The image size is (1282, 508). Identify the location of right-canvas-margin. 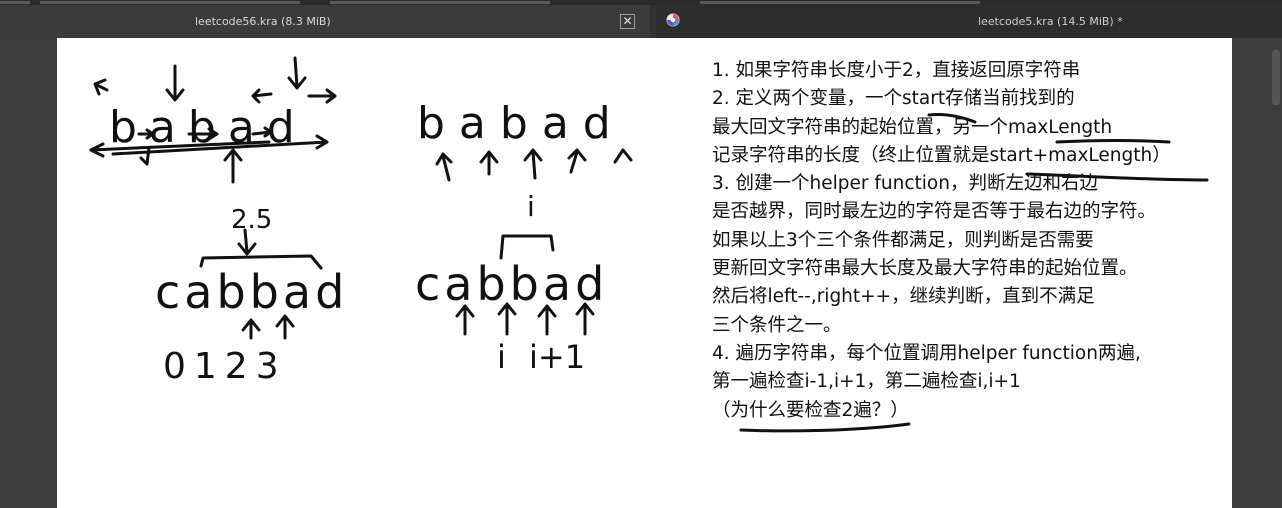
(1257, 273).